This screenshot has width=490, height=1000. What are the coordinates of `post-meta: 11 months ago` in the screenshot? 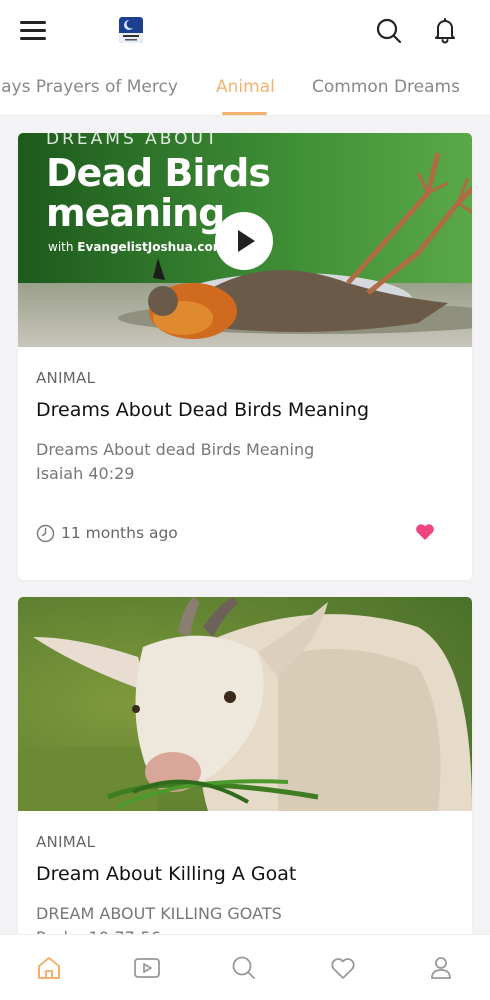 It's located at (107, 533).